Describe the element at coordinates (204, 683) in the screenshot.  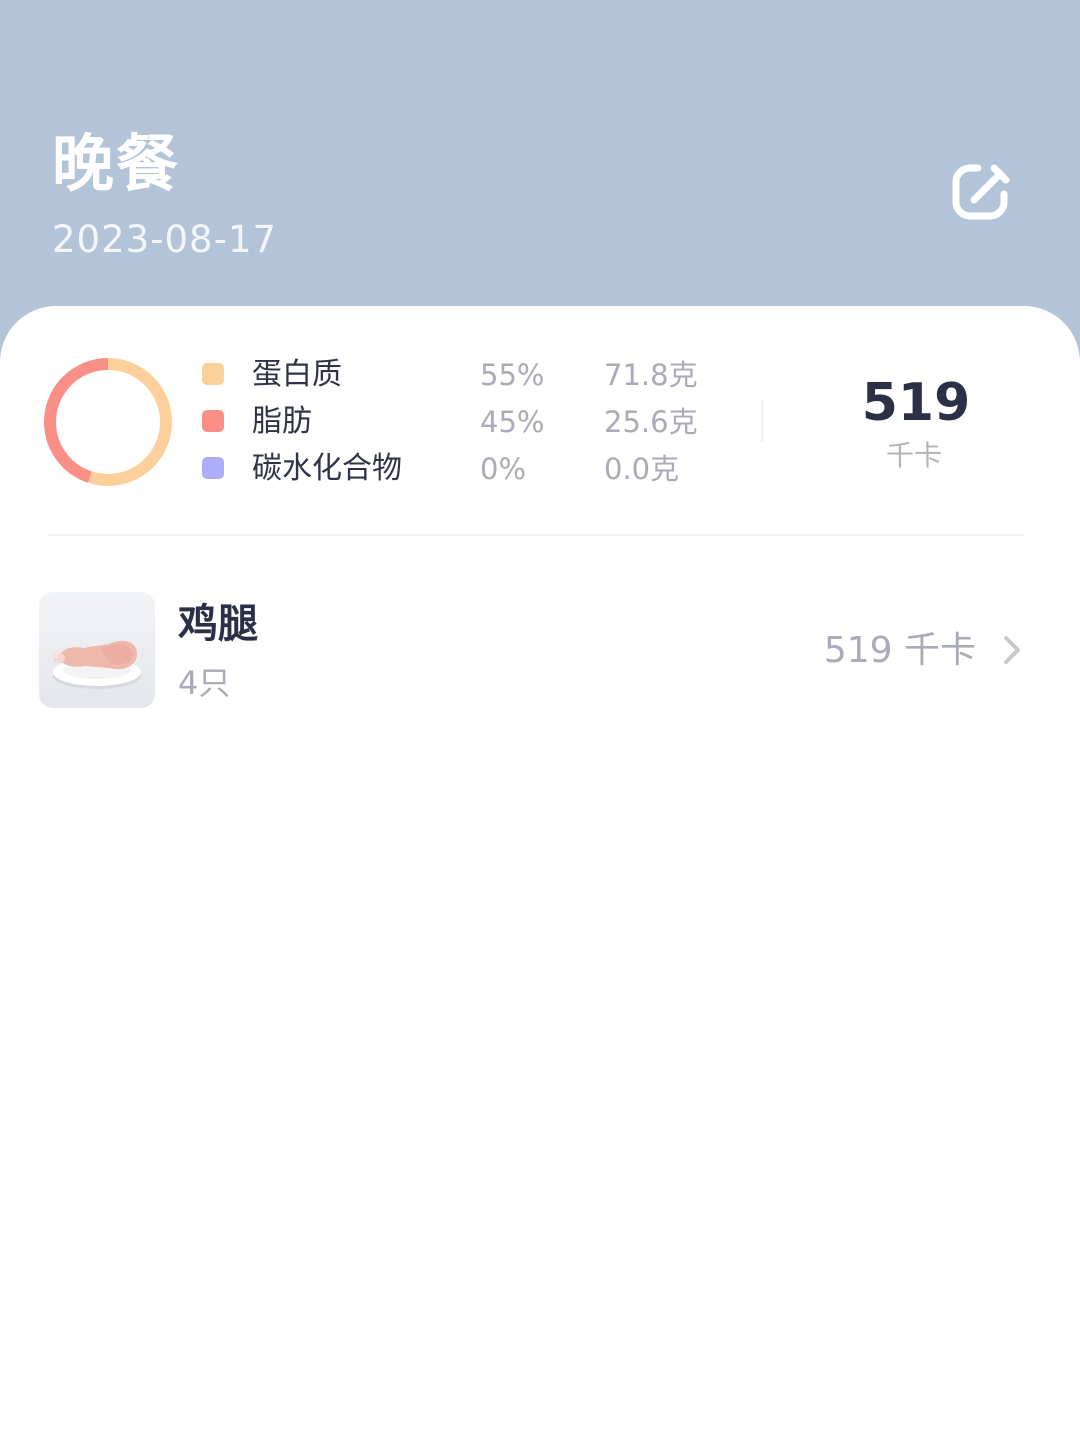
I see `food-quantity: 4只` at that location.